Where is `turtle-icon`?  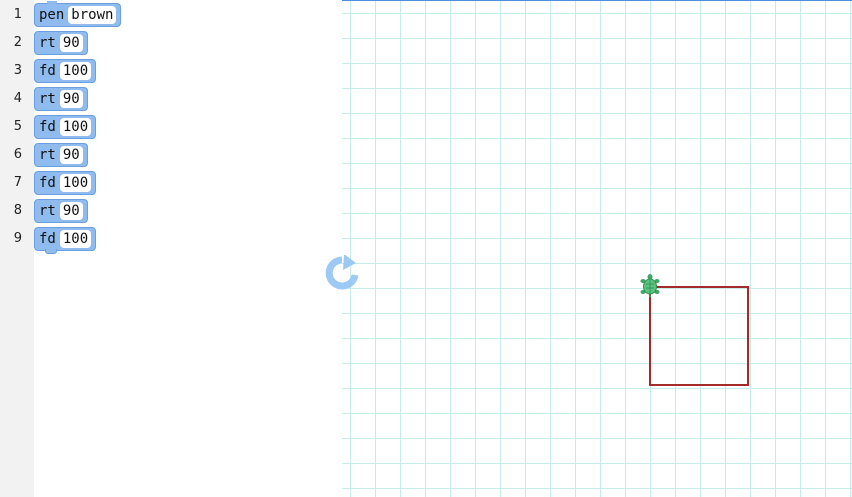 turtle-icon is located at coordinates (650, 285).